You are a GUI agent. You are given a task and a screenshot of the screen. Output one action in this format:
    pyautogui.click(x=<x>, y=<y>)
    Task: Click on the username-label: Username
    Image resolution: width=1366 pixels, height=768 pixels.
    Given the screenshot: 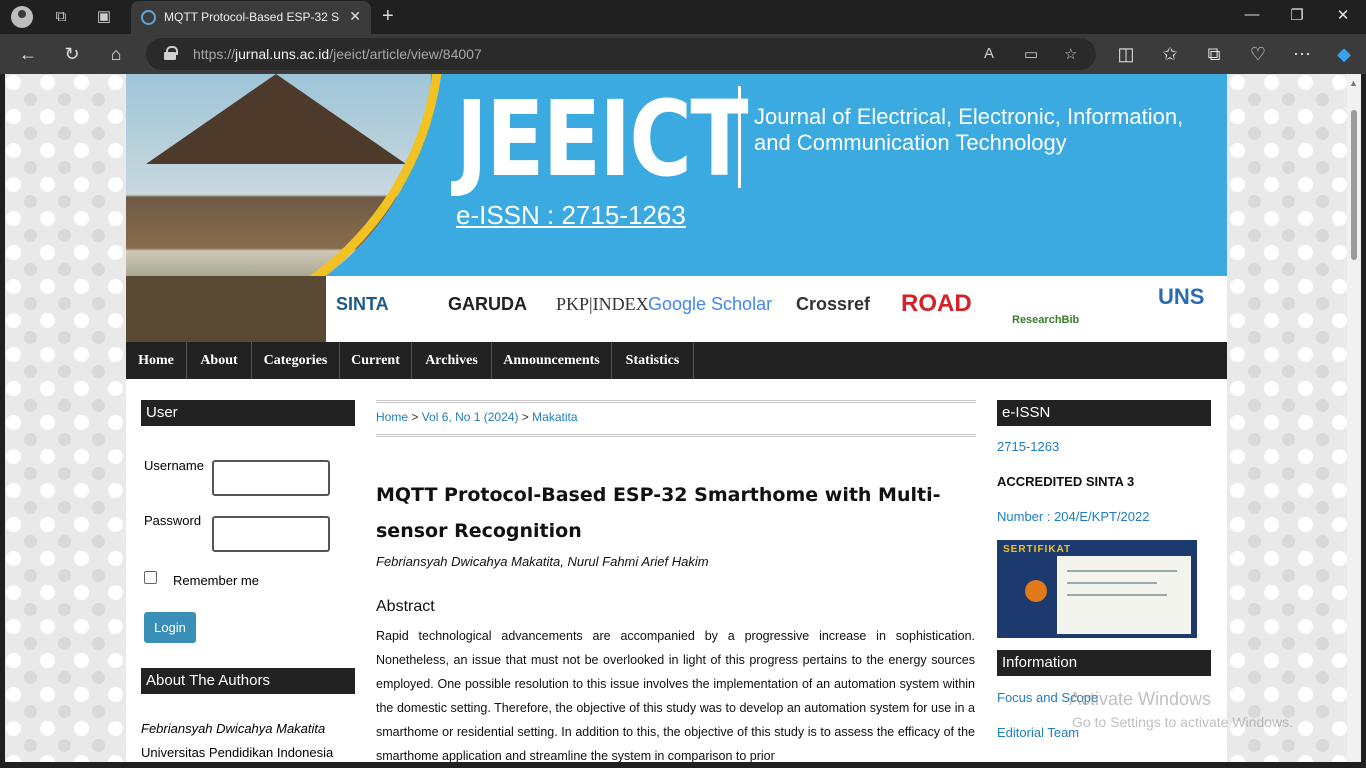 What is the action you would take?
    pyautogui.click(x=174, y=465)
    